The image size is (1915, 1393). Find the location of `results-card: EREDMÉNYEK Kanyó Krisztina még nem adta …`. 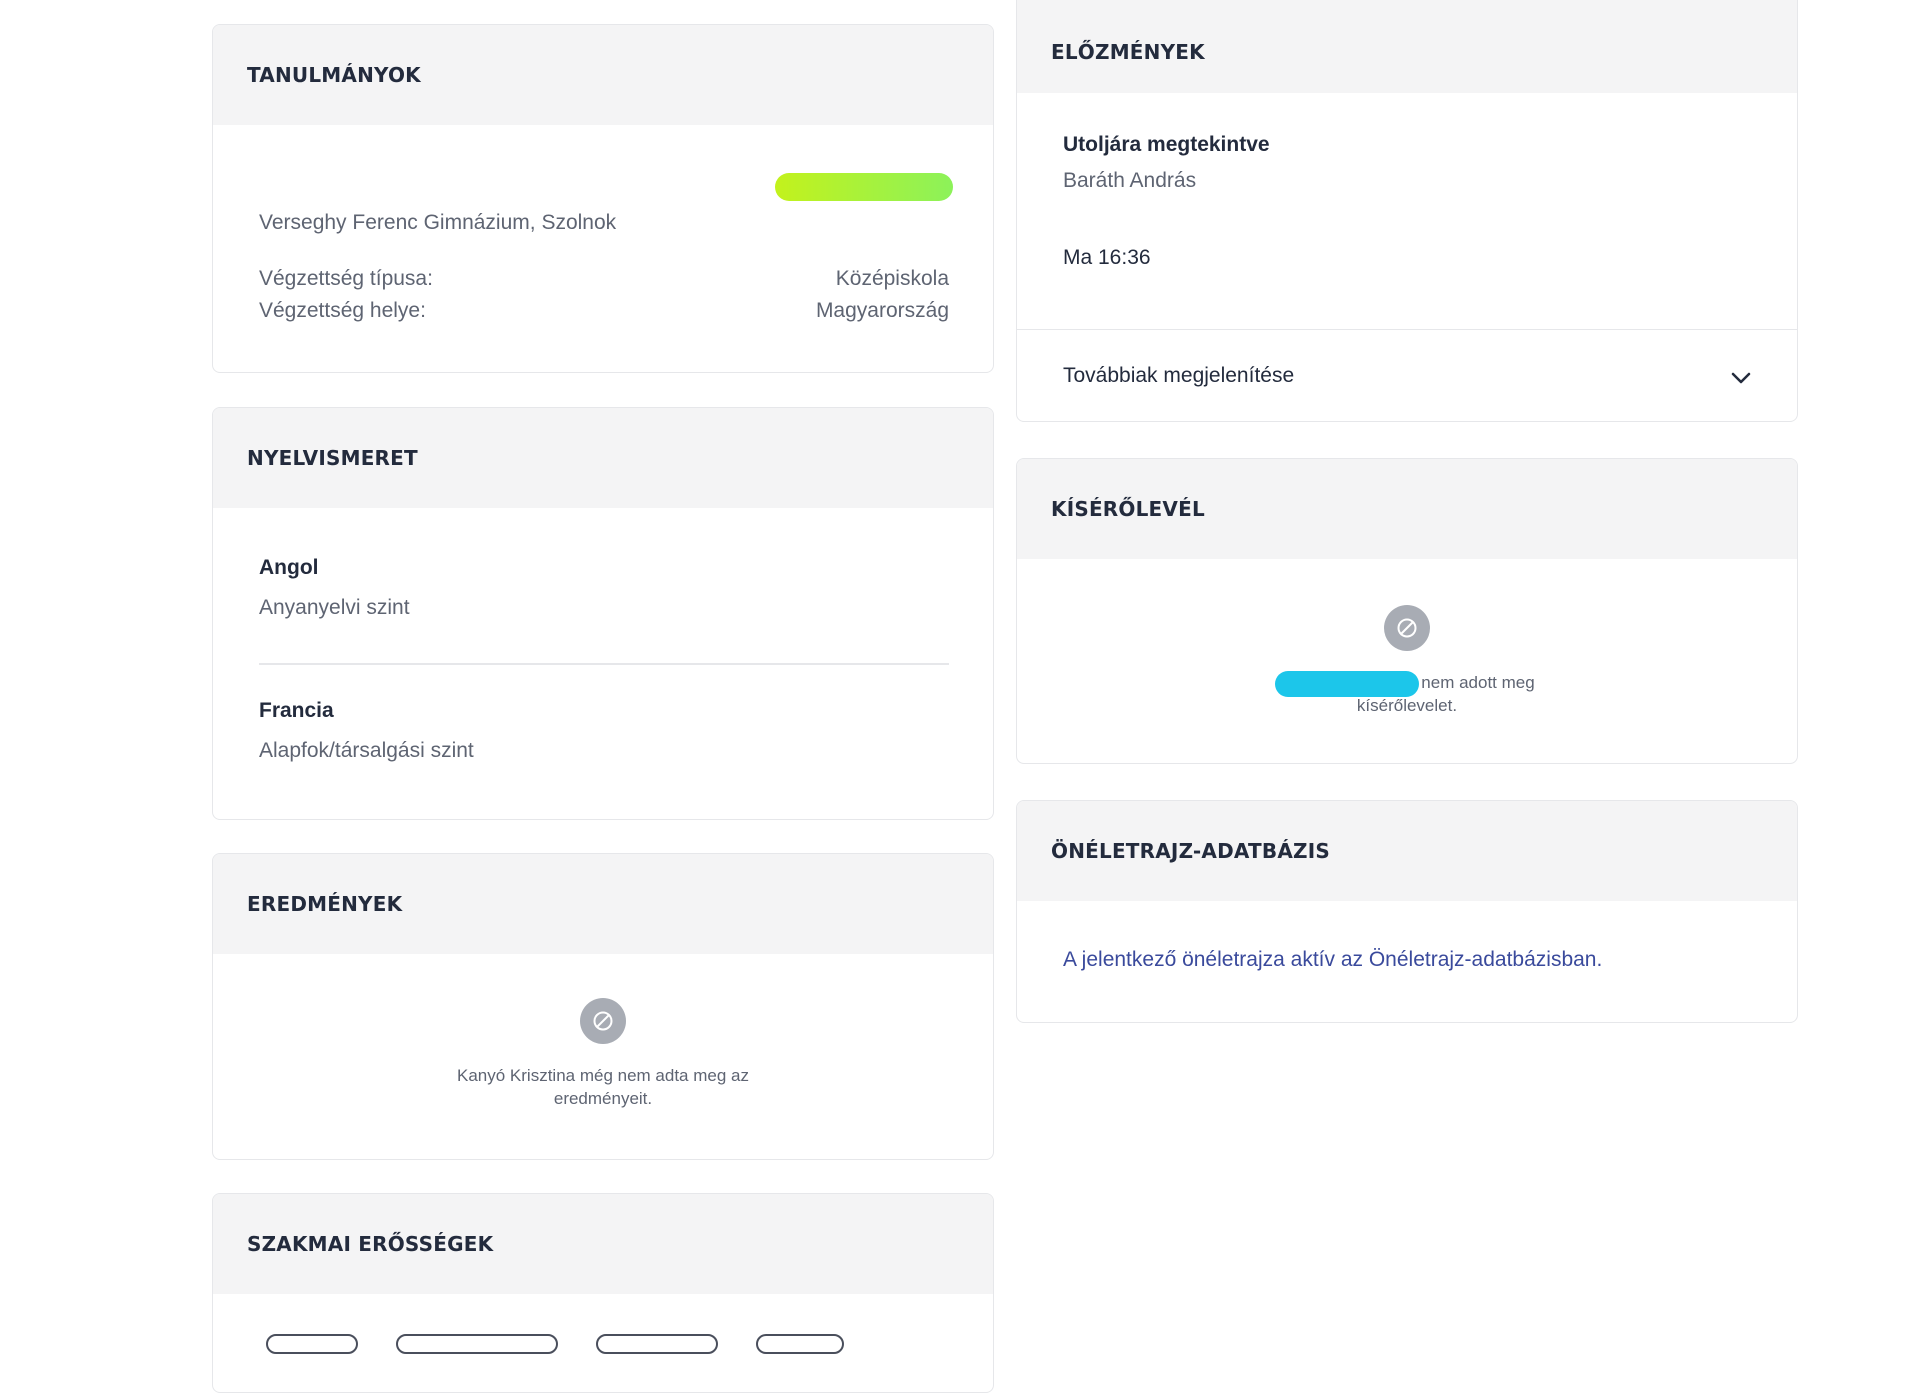

results-card: EREDMÉNYEK Kanyó Krisztina még nem adta … is located at coordinates (603, 1006).